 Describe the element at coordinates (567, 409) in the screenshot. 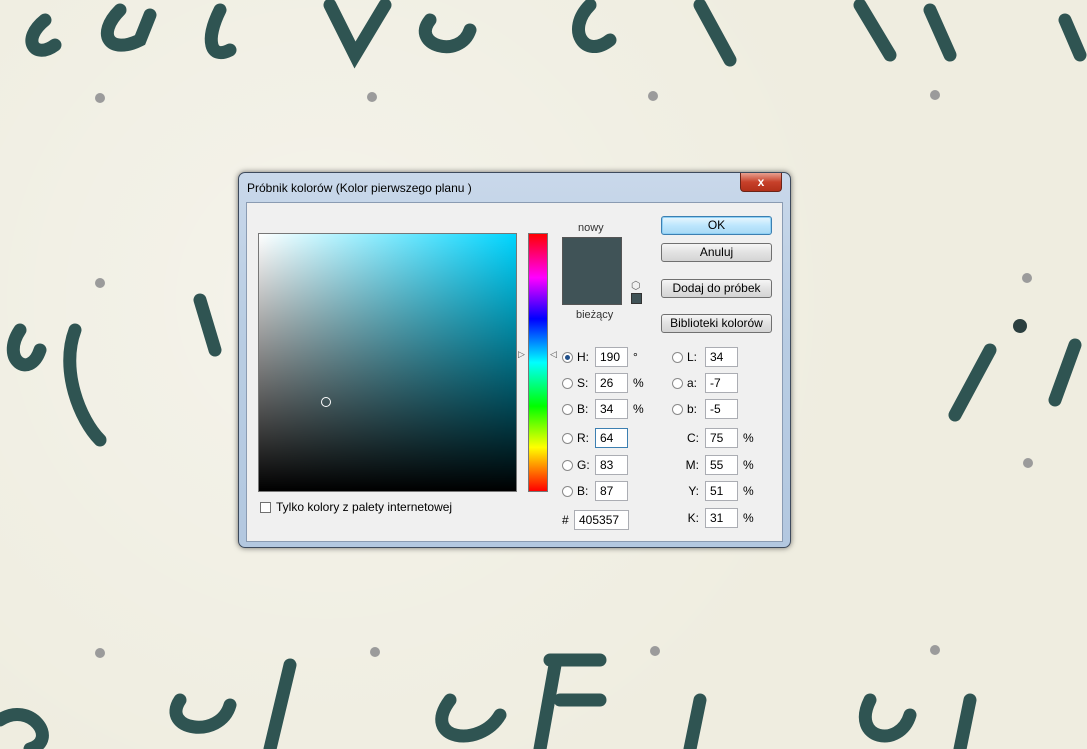

I see `brightness-radio` at that location.